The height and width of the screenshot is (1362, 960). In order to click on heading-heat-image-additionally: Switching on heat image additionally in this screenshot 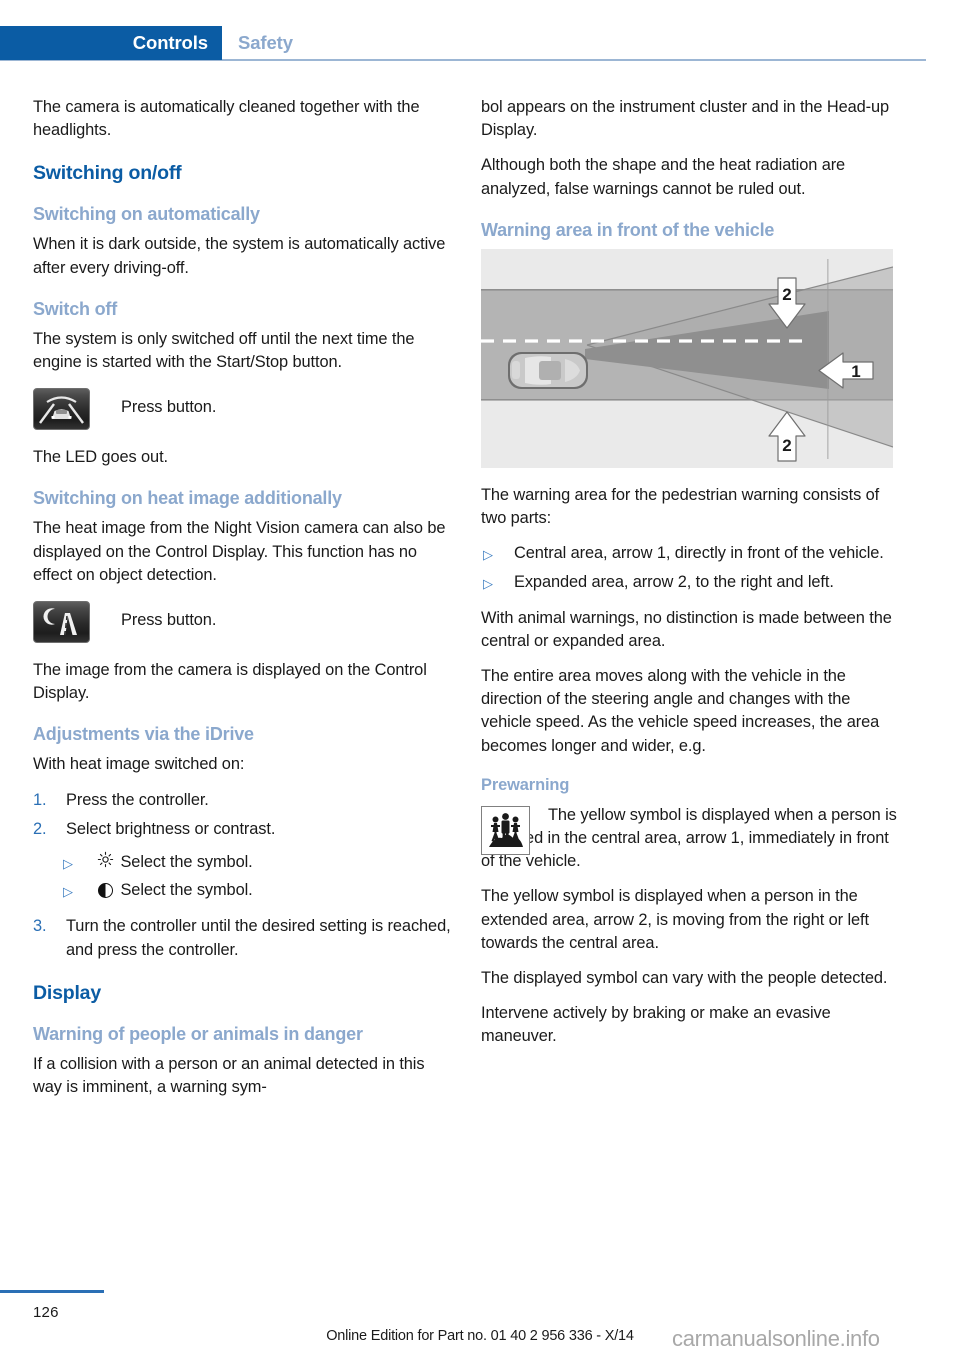, I will do `click(187, 498)`.